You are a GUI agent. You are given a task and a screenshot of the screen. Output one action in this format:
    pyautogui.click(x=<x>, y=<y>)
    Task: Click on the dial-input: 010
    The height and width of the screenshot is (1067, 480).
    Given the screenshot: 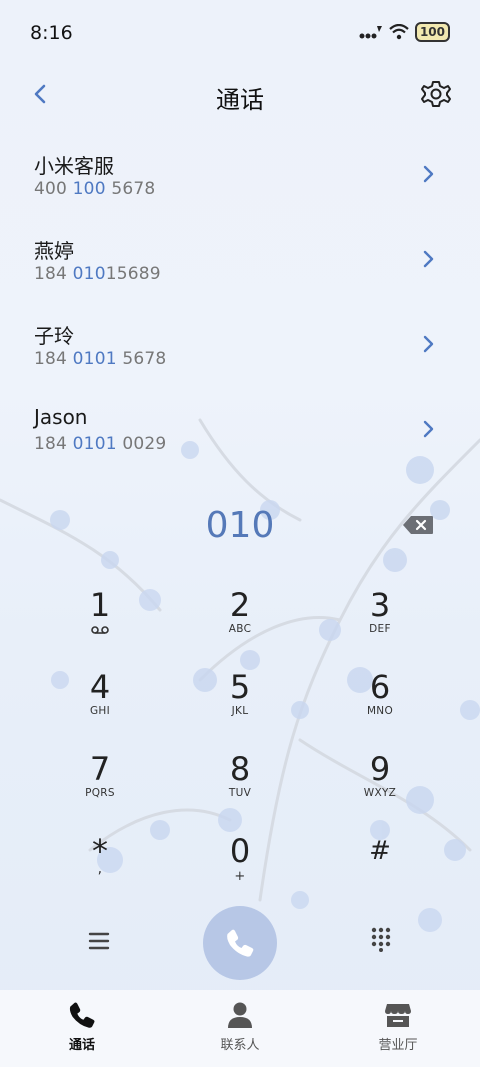 What is the action you would take?
    pyautogui.click(x=240, y=530)
    